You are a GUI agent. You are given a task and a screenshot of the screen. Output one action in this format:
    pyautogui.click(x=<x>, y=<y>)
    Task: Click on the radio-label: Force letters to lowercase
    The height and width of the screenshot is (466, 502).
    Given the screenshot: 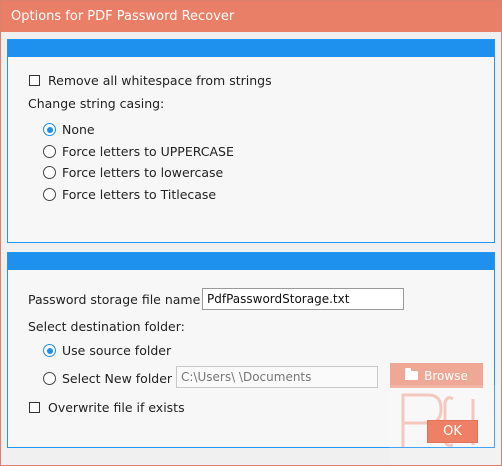 What is the action you would take?
    pyautogui.click(x=143, y=172)
    